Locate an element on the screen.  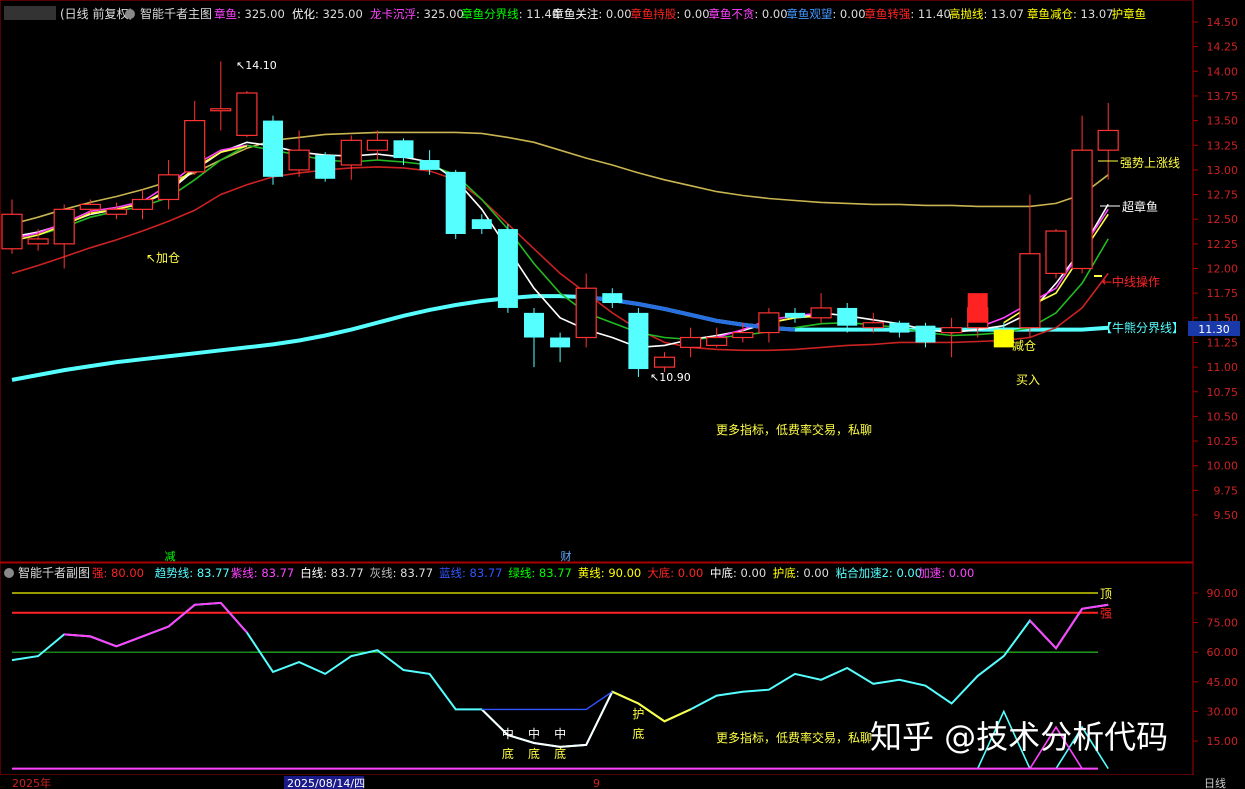
pair-label: 中底 is located at coordinates (721, 573).